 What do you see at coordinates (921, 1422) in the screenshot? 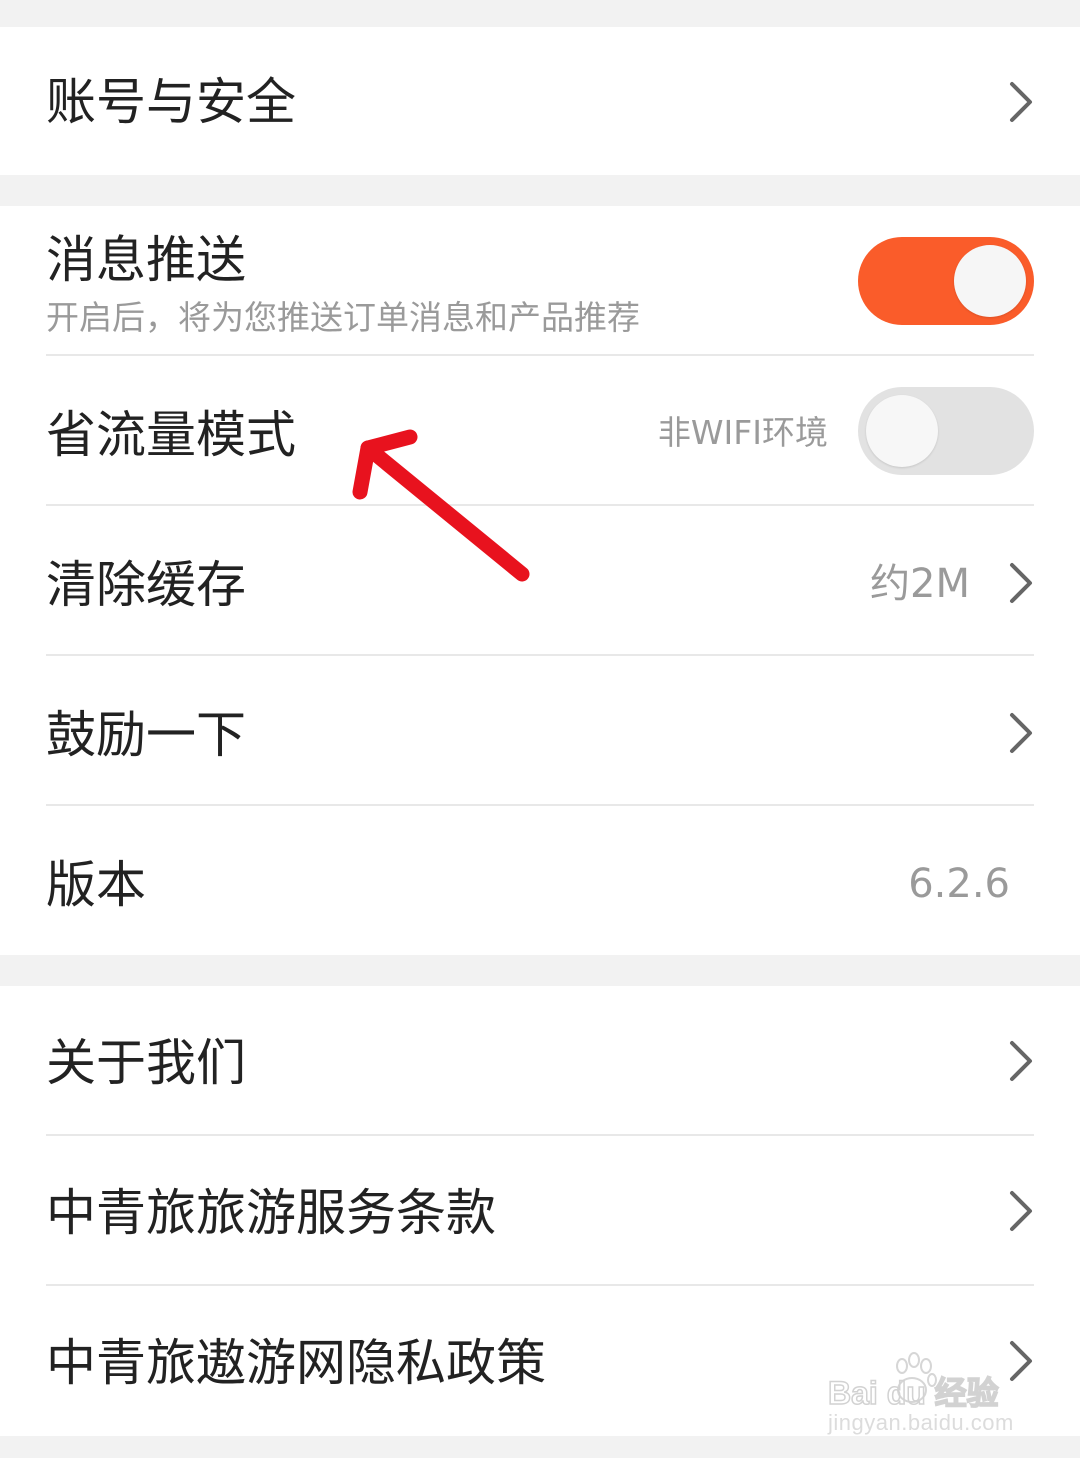
I see `watermark-url: jingyan.baidu.com` at bounding box center [921, 1422].